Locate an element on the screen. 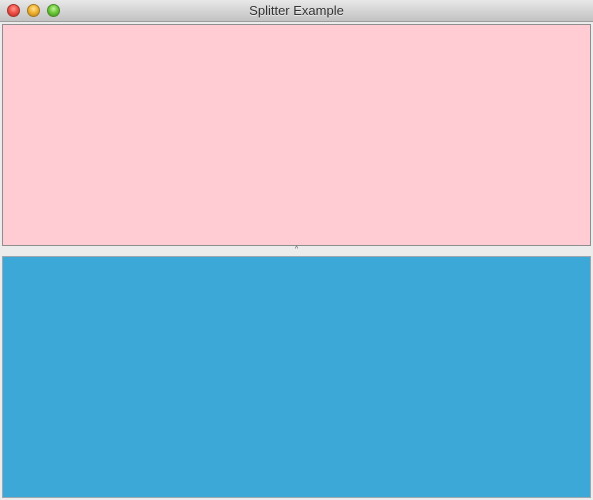 This screenshot has height=500, width=593. splitter-grip-icon: ^ is located at coordinates (296, 249).